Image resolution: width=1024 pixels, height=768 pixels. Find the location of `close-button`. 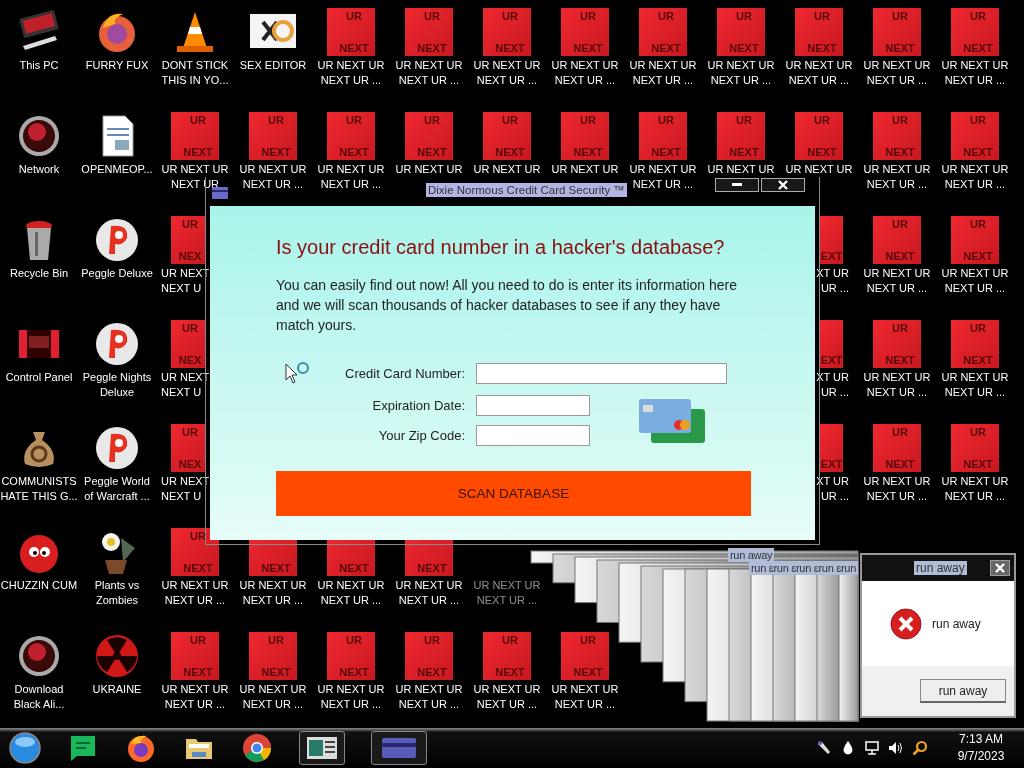

close-button is located at coordinates (783, 185).